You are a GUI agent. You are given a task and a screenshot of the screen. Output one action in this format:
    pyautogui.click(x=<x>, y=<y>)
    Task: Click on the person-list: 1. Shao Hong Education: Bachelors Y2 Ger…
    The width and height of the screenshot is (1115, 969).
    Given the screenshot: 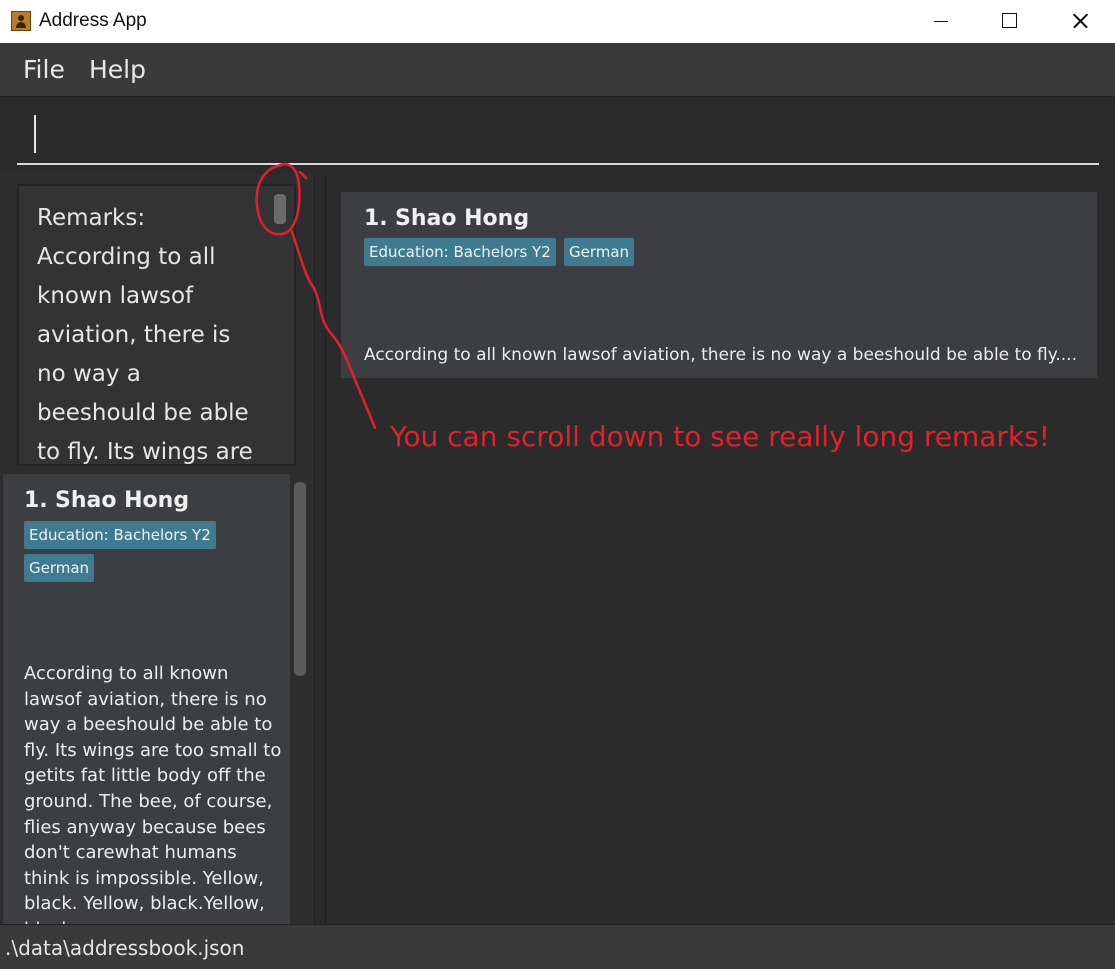 What is the action you would take?
    pyautogui.click(x=157, y=699)
    